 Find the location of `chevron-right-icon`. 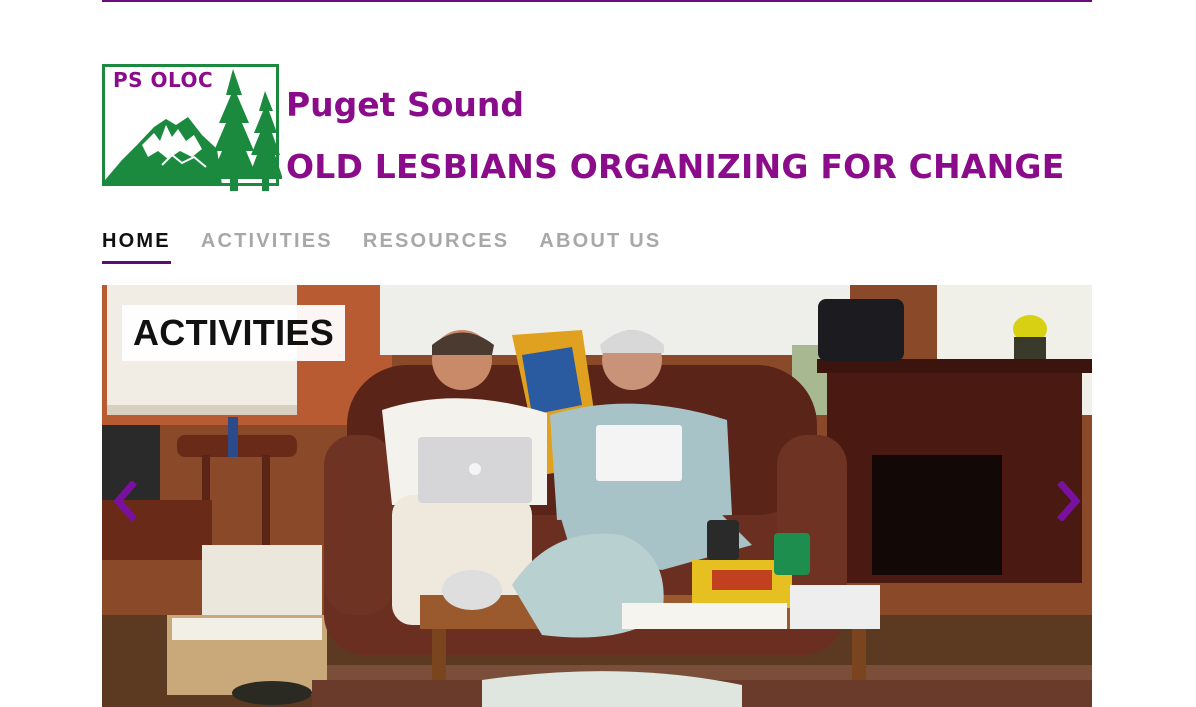

chevron-right-icon is located at coordinates (1069, 501).